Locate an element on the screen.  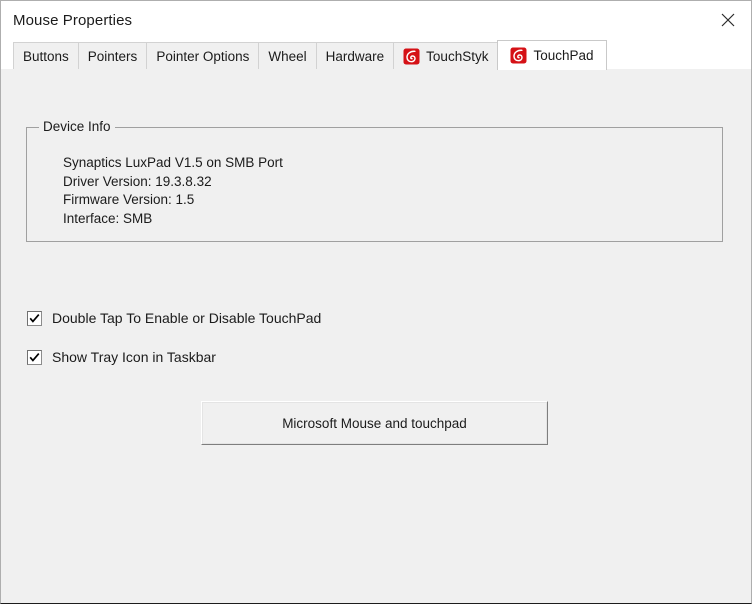
tab-hardware: Hardware is located at coordinates (355, 55).